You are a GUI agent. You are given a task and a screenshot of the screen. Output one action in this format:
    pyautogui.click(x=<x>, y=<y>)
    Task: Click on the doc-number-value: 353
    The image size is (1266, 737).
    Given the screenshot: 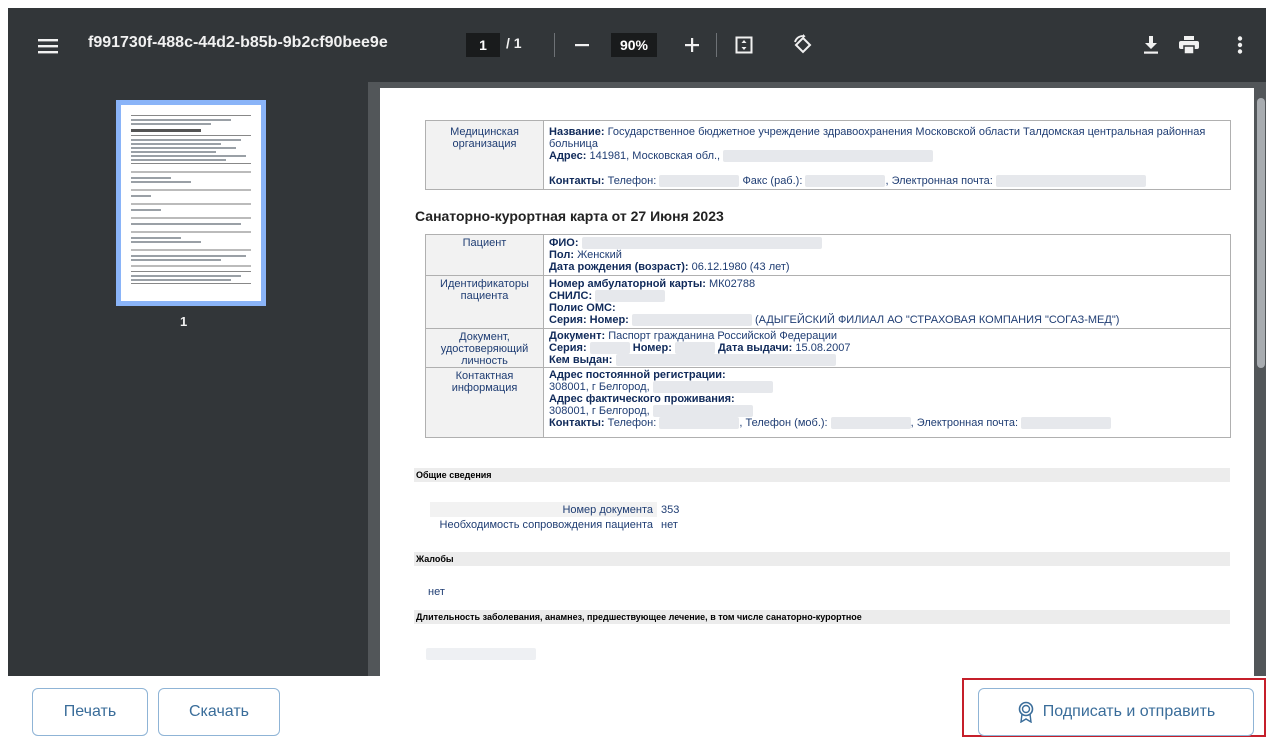 What is the action you would take?
    pyautogui.click(x=670, y=510)
    